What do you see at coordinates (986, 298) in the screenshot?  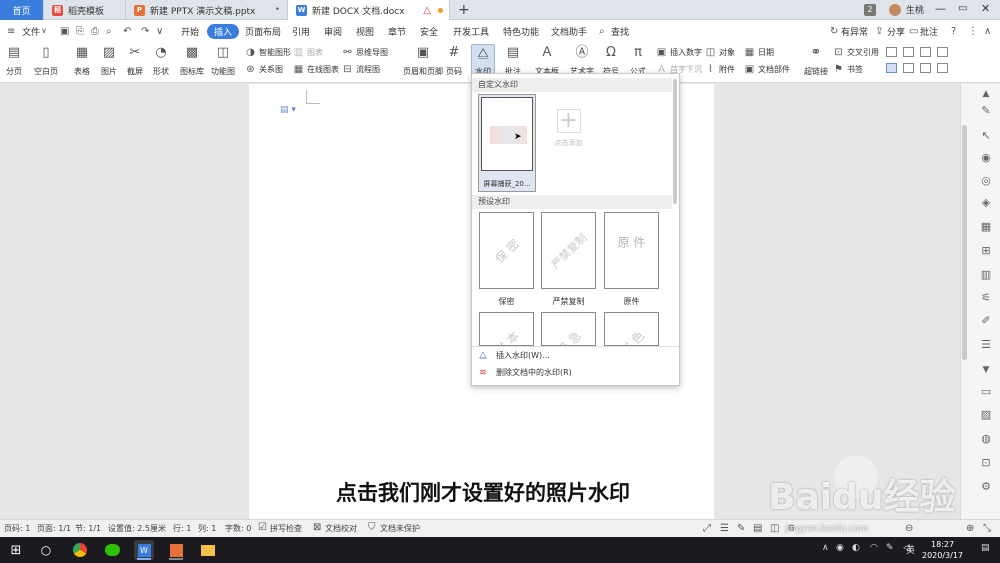 I see `settings-slider-icon: ⚟` at bounding box center [986, 298].